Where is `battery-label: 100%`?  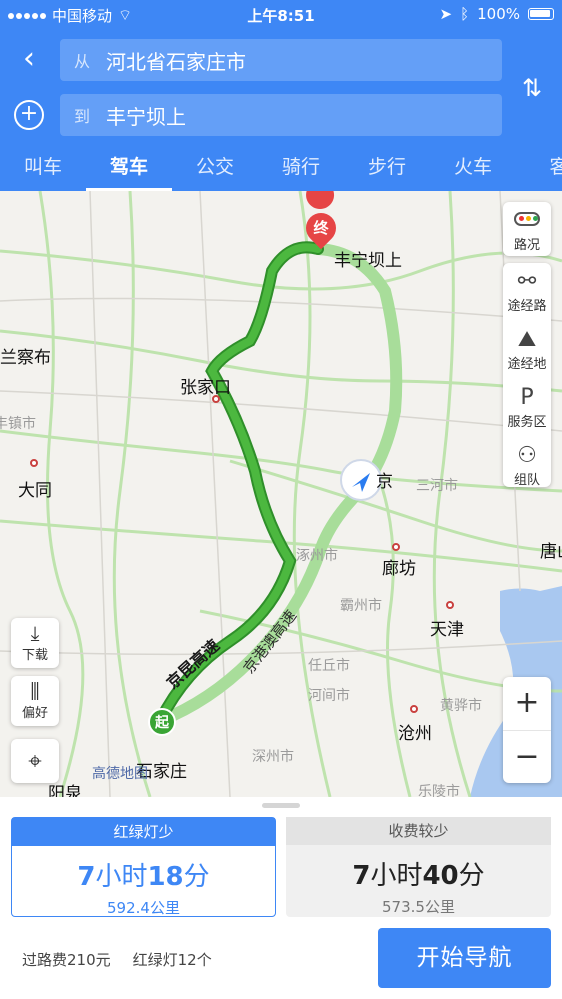
battery-label: 100% is located at coordinates (498, 14).